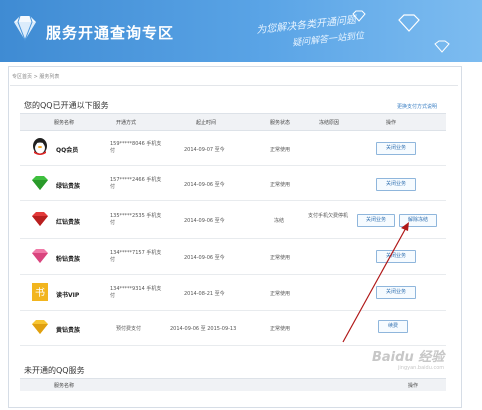 This screenshot has height=410, width=482. I want to click on open-method: 159*****8046 手机支付, so click(136, 147).